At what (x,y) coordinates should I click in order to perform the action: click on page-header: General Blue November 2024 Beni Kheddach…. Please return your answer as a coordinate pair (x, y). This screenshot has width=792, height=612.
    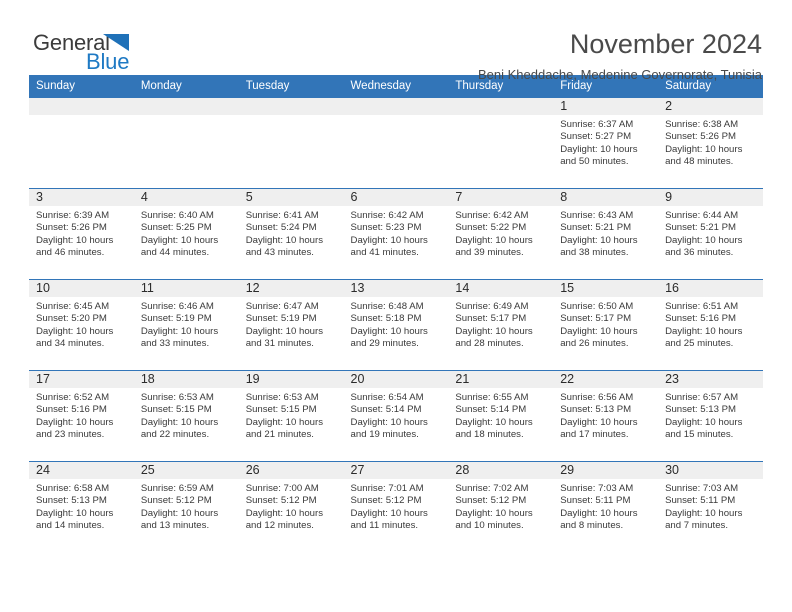
    Looking at the image, I should click on (396, 41).